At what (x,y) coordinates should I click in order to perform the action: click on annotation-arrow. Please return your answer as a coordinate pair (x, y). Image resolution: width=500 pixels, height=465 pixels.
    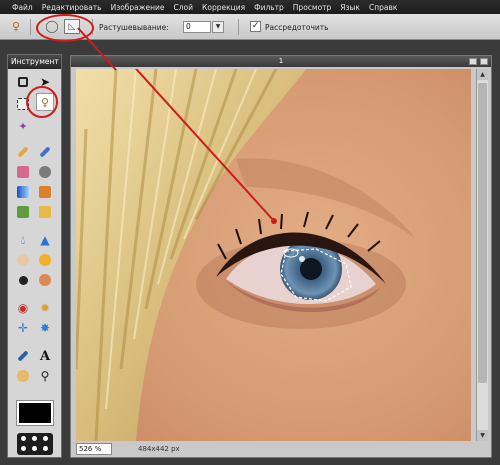
    Looking at the image, I should click on (97, 49).